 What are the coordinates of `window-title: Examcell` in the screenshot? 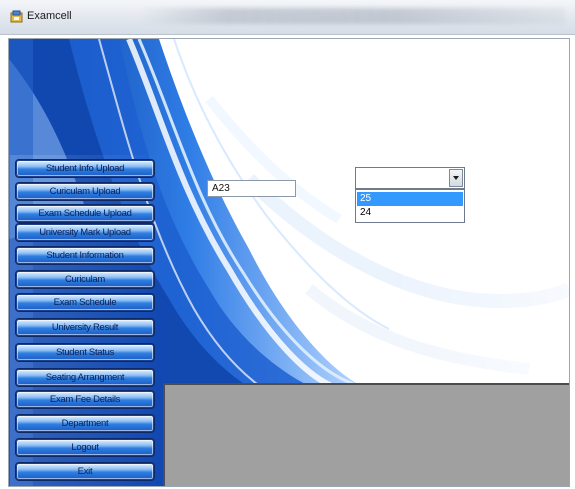 It's located at (49, 16).